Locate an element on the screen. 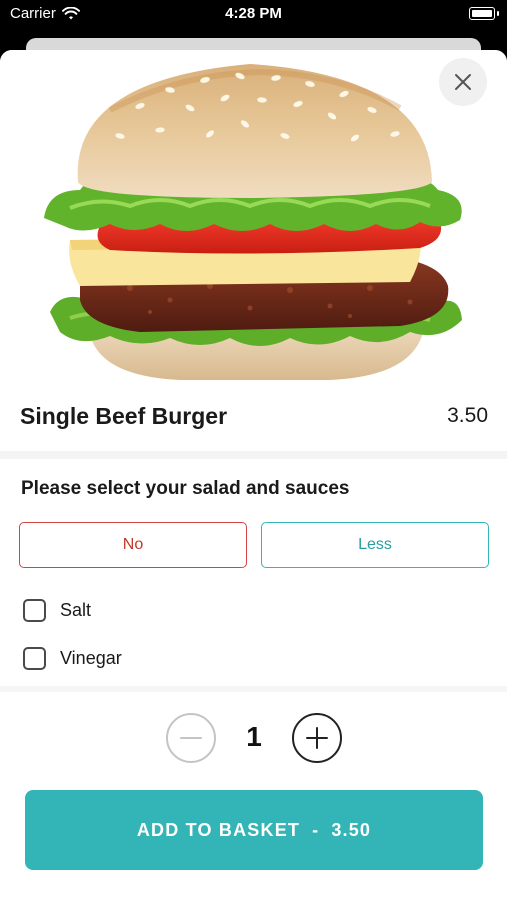  plus-icon is located at coordinates (317, 738).